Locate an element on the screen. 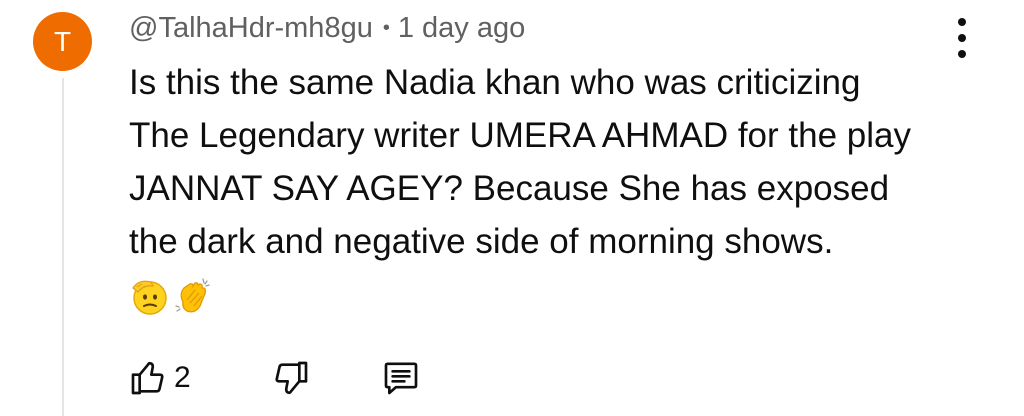 The width and height of the screenshot is (1024, 416). more-vertical-icon is located at coordinates (962, 38).